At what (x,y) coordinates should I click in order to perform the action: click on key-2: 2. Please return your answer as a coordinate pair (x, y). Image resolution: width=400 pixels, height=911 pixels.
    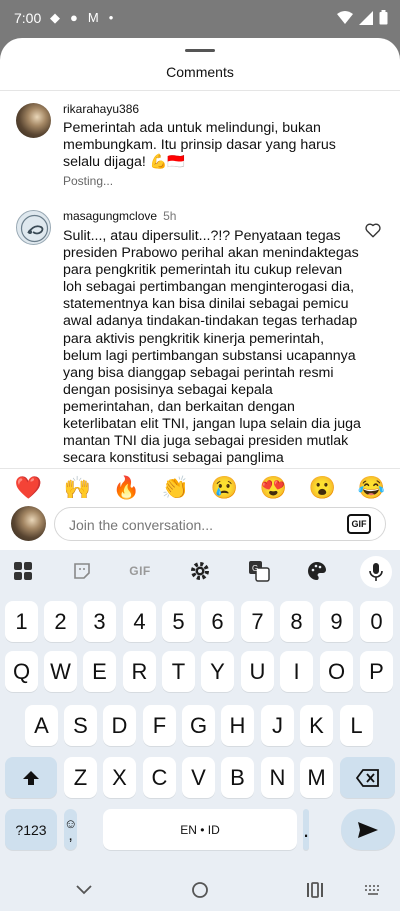
    Looking at the image, I should click on (60, 621).